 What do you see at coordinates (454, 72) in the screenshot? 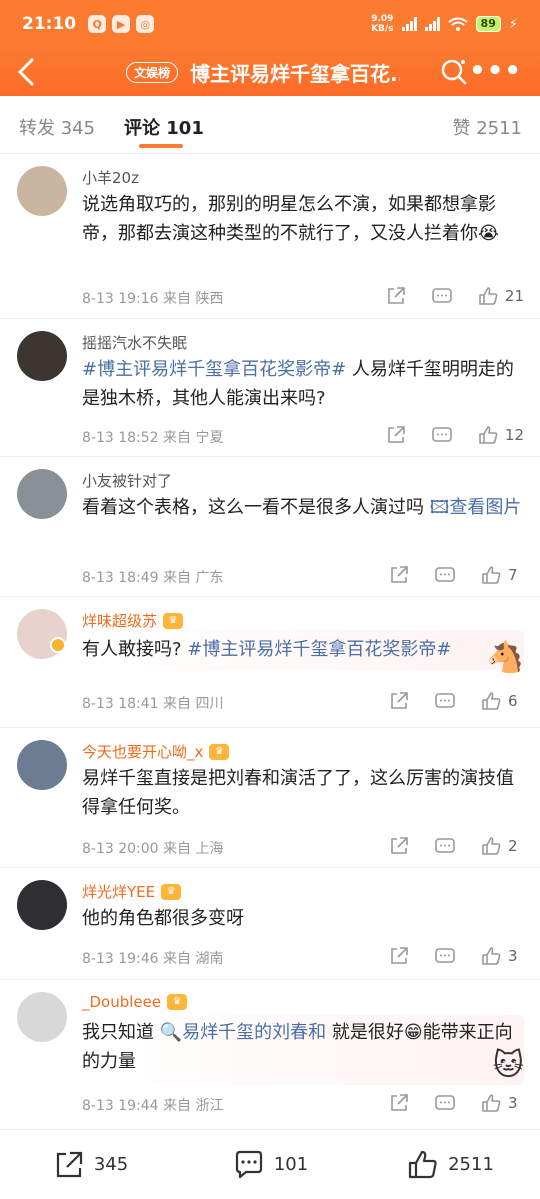
I see `search-icon` at bounding box center [454, 72].